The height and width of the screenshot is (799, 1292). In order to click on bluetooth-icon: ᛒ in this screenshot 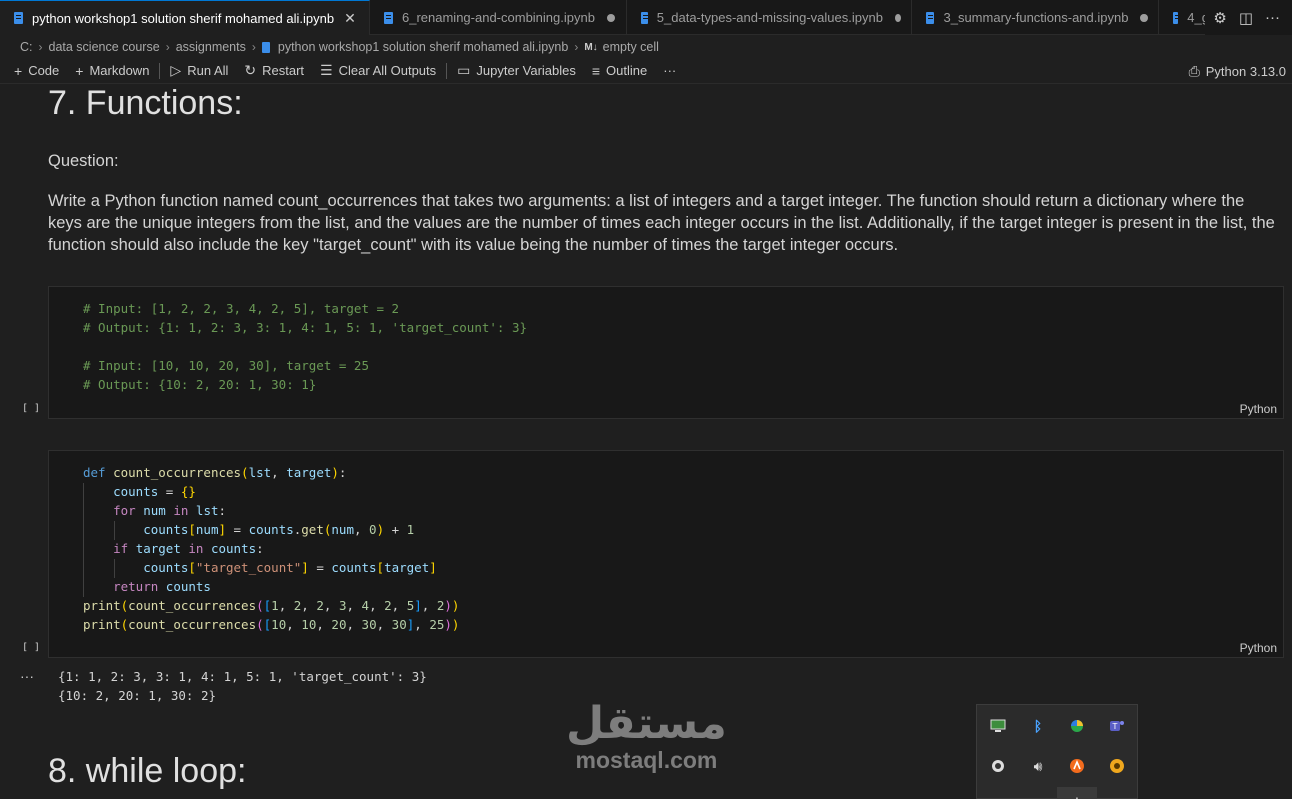, I will do `click(1038, 726)`.